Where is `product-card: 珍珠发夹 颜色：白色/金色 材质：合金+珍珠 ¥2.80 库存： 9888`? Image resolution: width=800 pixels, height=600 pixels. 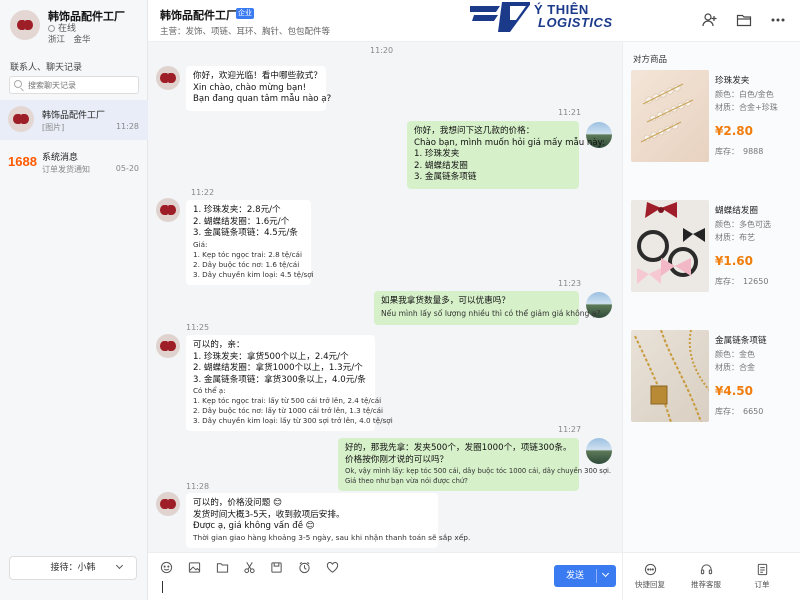
product-card: 珍珠发夹 颜色：白色/金色 材质：合金+珍珠 ¥2.80 库存： 9888 is located at coordinates (715, 118).